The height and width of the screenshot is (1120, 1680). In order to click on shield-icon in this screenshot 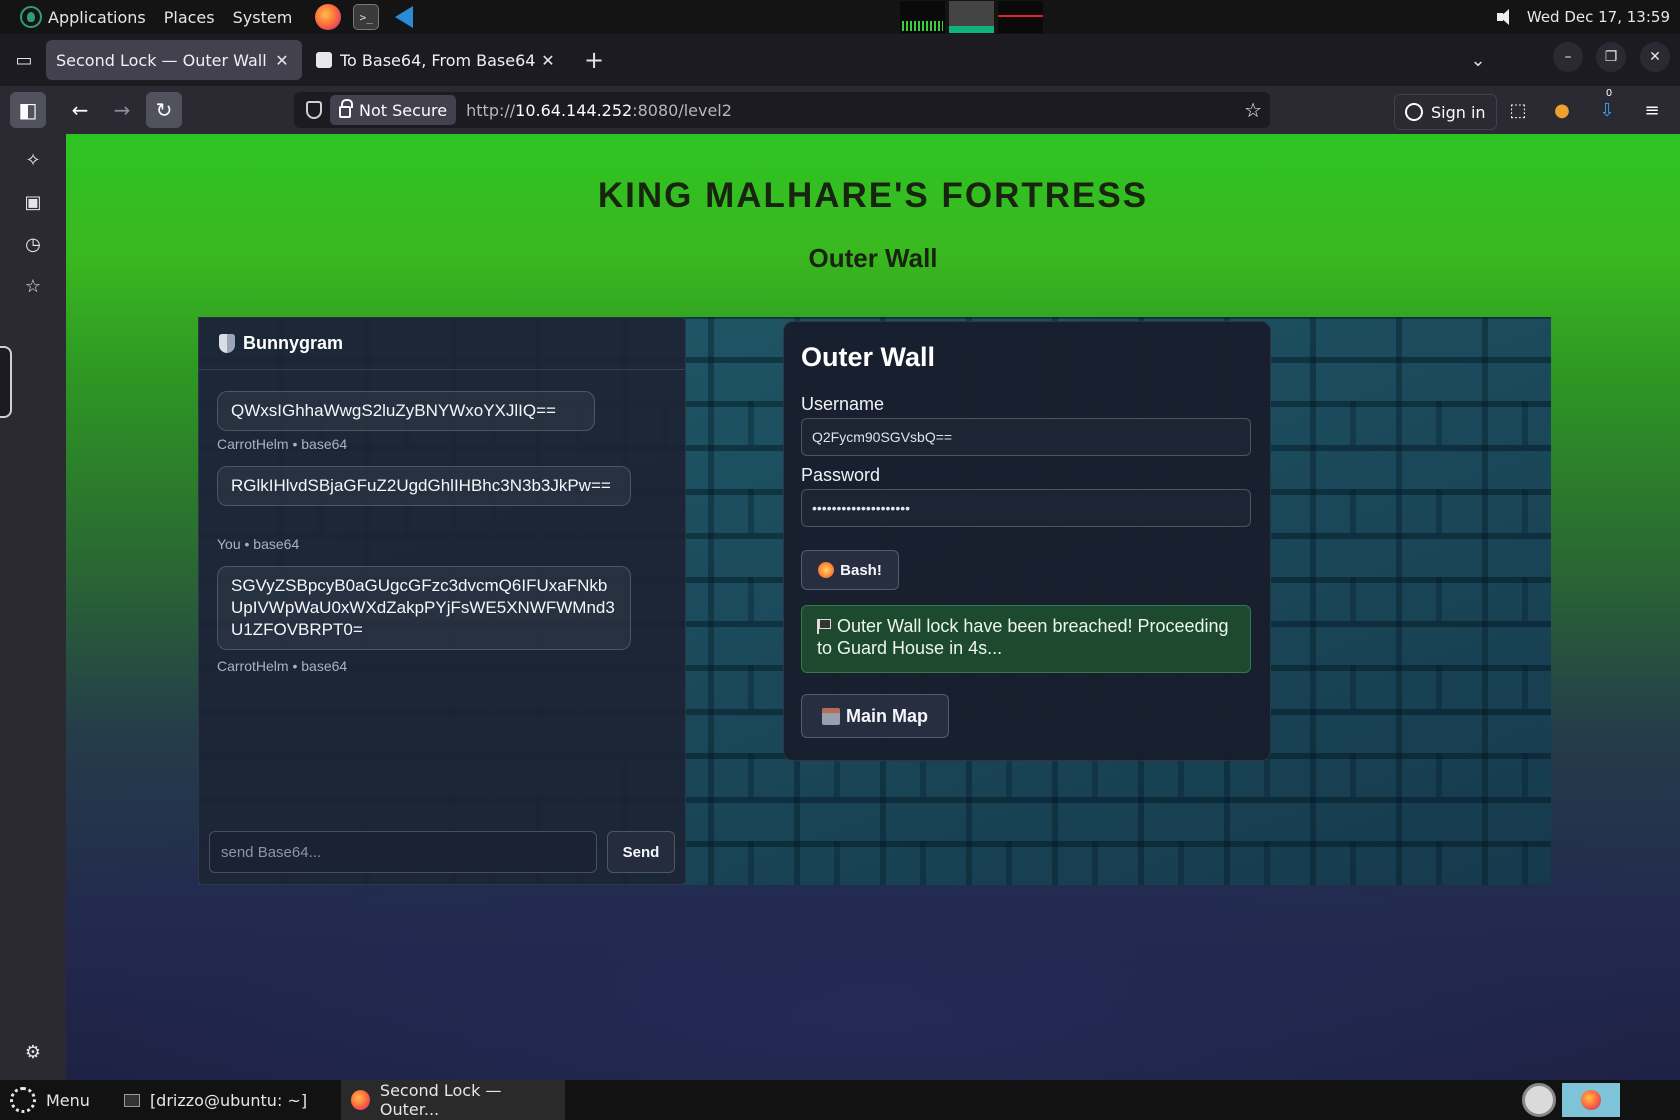, I will do `click(227, 343)`.